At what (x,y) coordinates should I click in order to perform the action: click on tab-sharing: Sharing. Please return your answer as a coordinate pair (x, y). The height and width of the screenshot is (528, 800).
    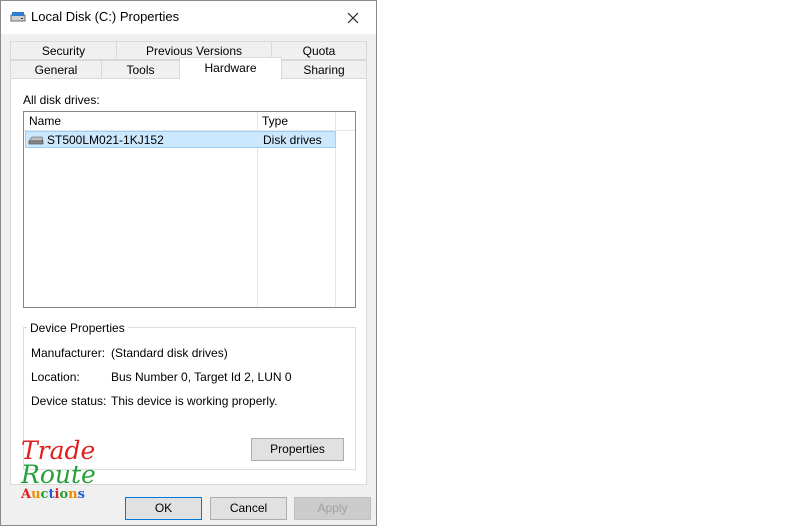
    Looking at the image, I should click on (324, 69).